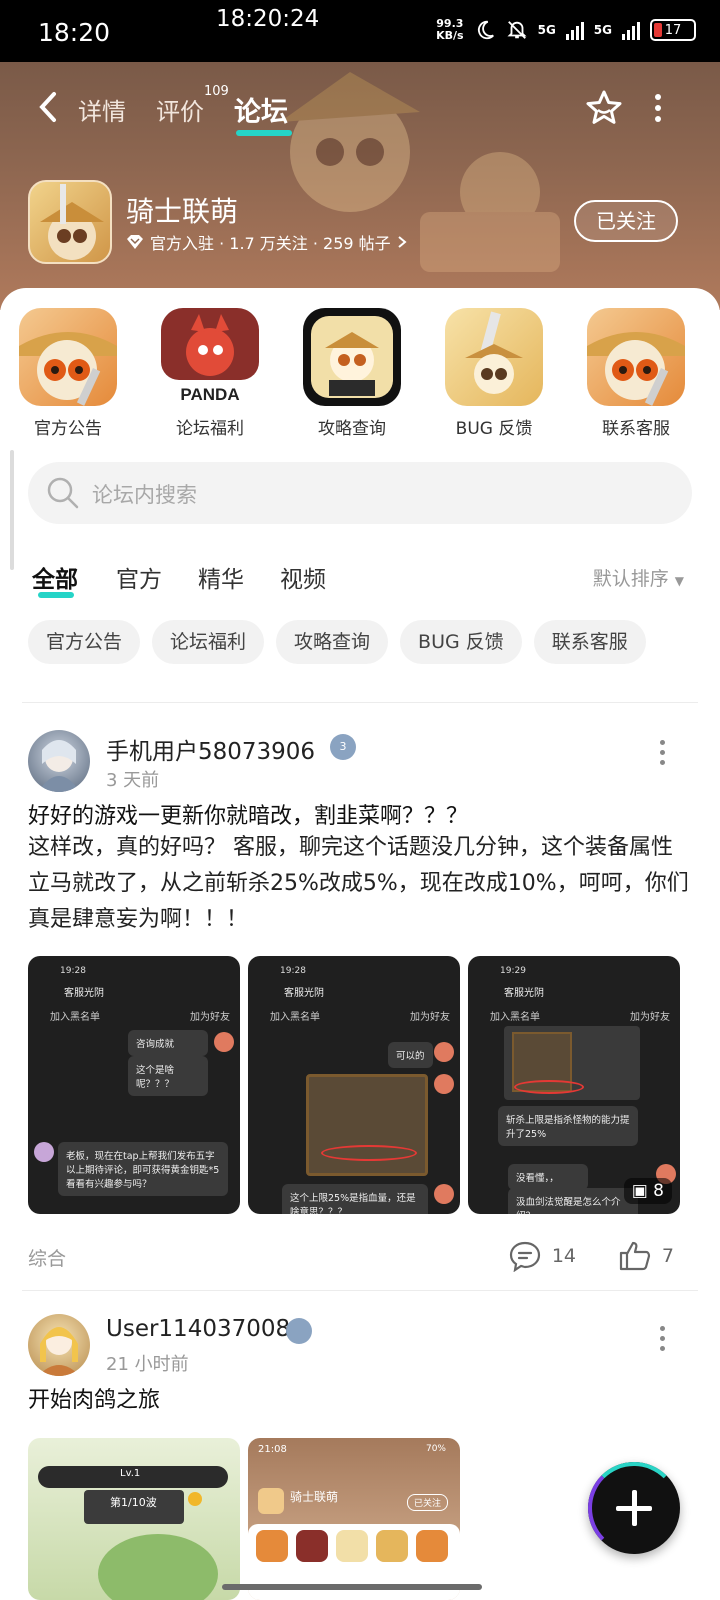 This screenshot has width=720, height=1600. I want to click on game-meta: 官方入驻 · 1.7 万关注 · 259 帖子, so click(266, 242).